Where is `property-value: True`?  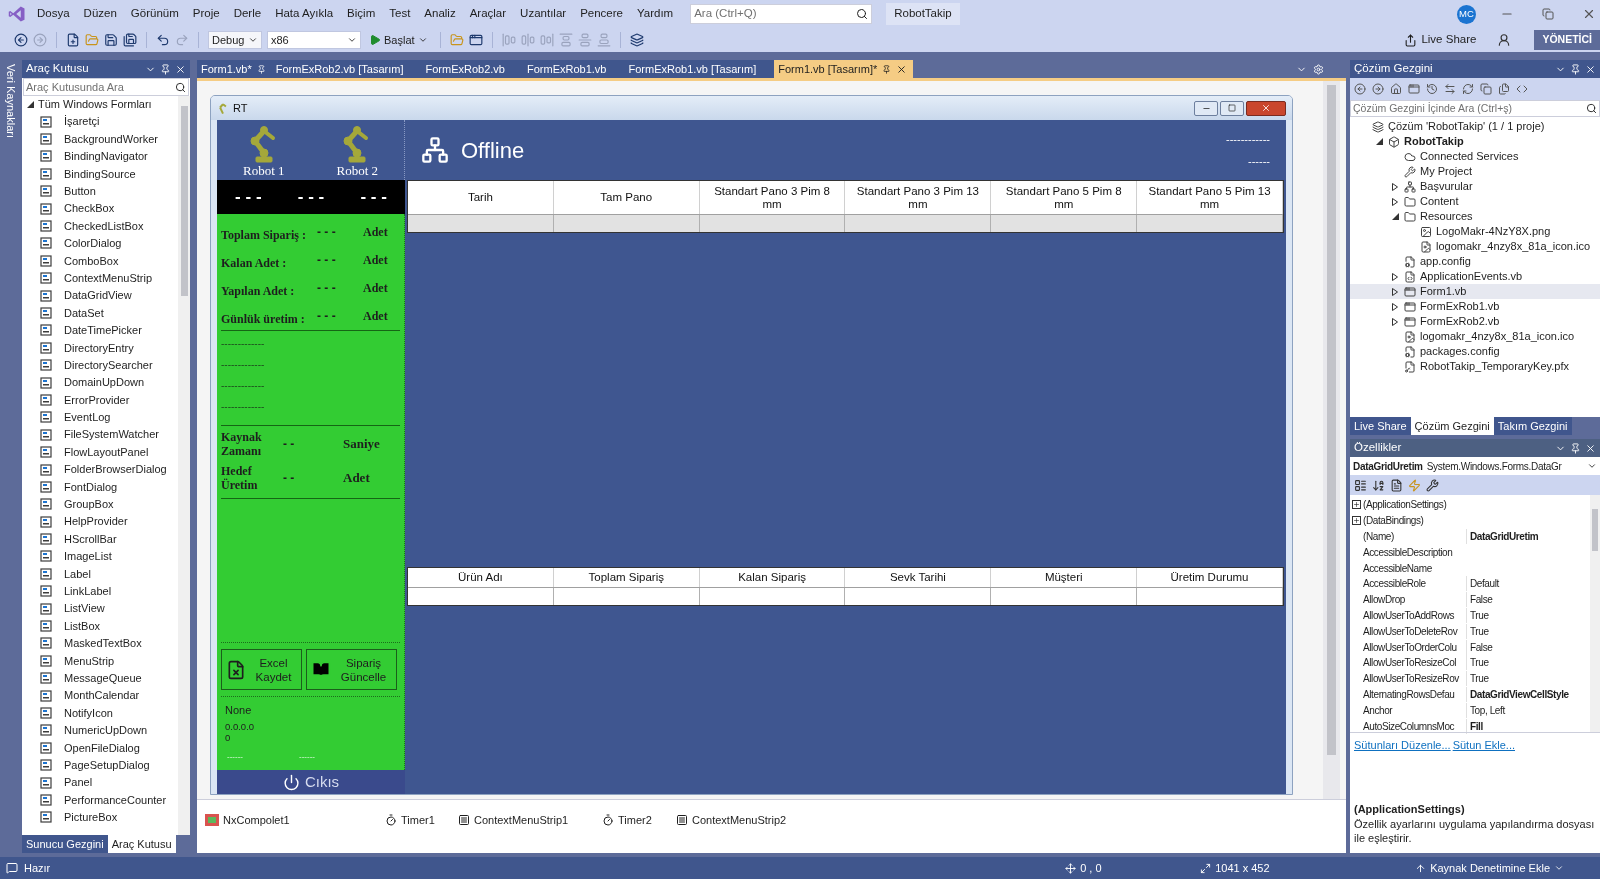 property-value: True is located at coordinates (1477, 679).